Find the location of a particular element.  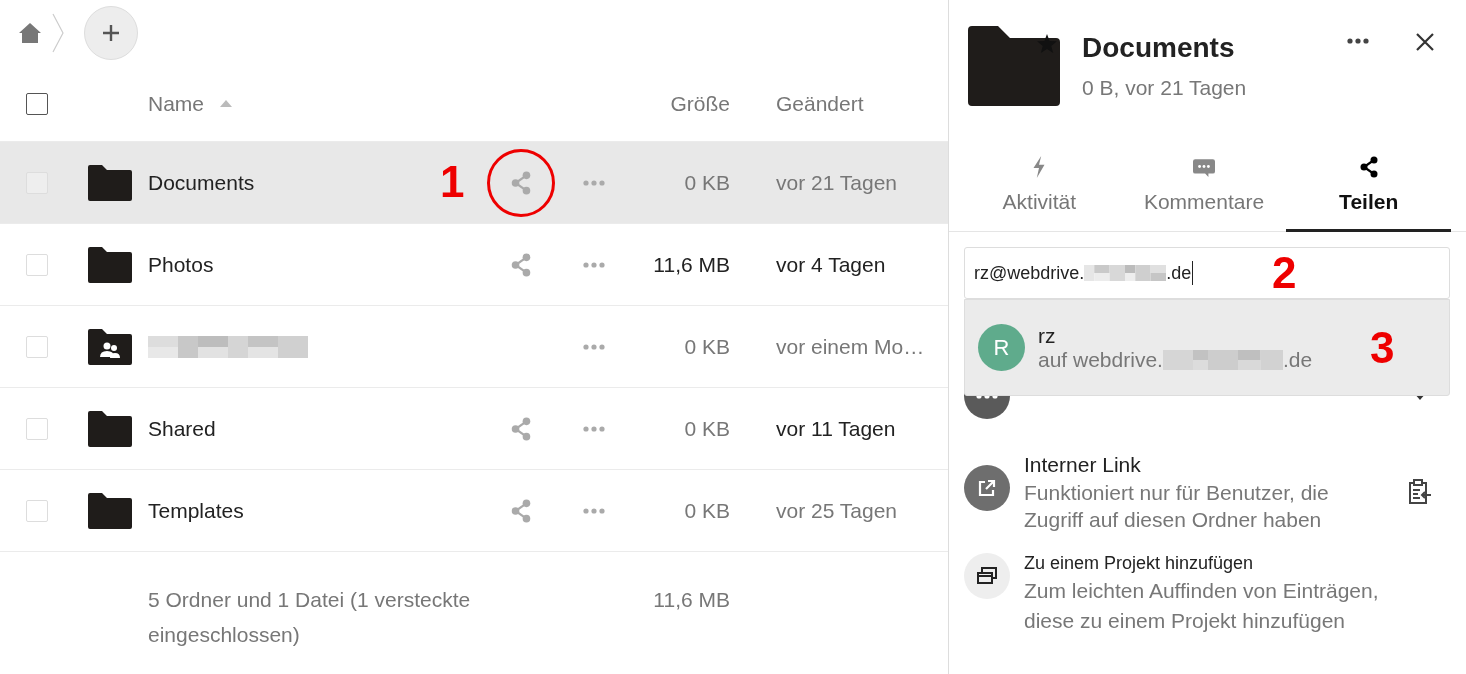

section-description: Zum leichten Auffinden von Einträgen, diese zu einem Projekt hinzufügen is located at coordinates (1202, 606).